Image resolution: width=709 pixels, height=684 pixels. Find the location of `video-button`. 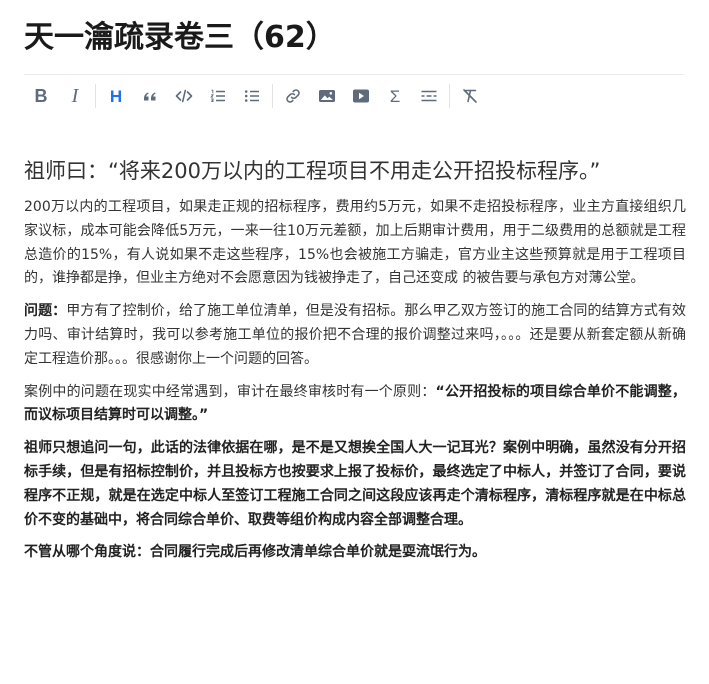

video-button is located at coordinates (361, 96).